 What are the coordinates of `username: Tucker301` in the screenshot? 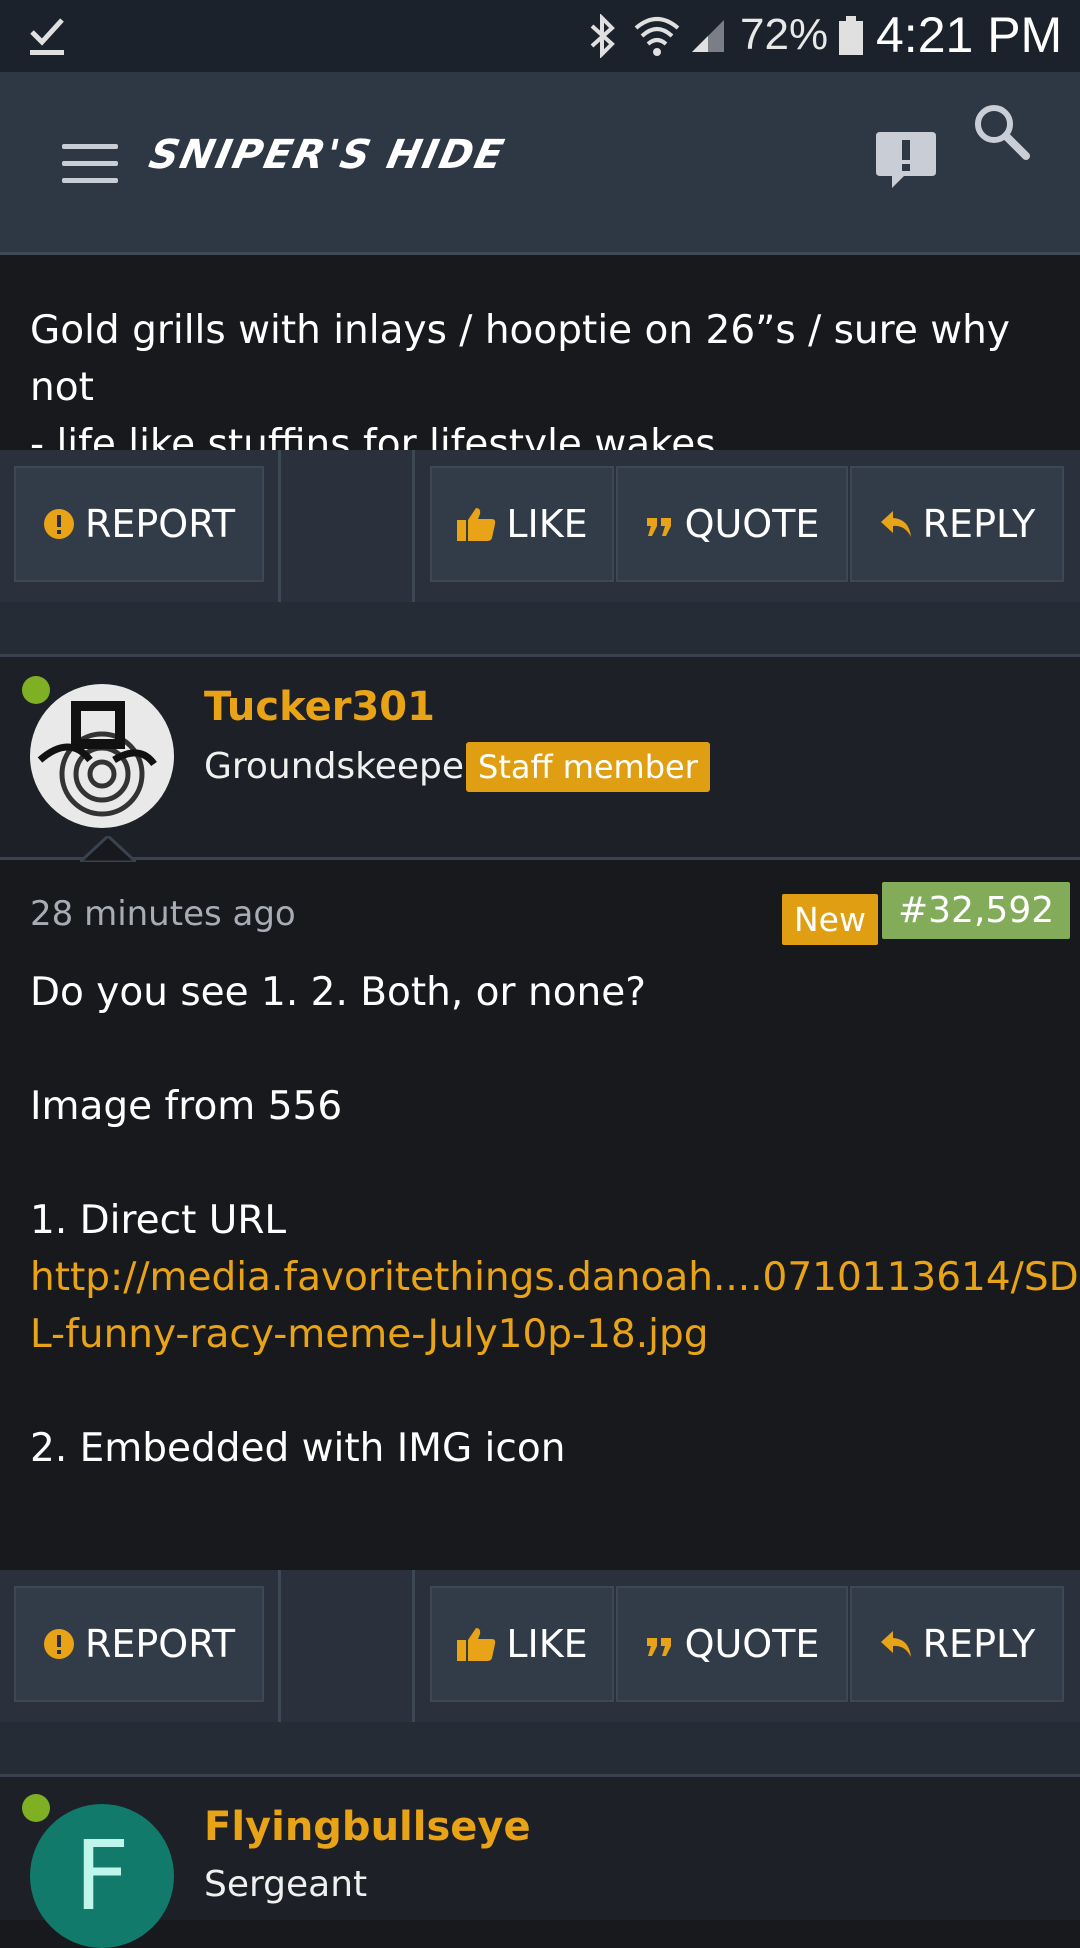 It's located at (319, 707).